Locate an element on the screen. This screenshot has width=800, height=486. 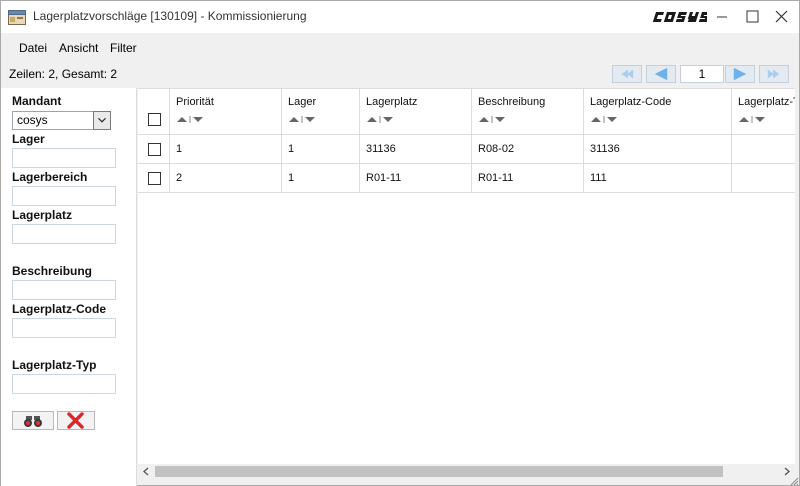
lagerbereich-label: Lagerbereich is located at coordinates (50, 177).